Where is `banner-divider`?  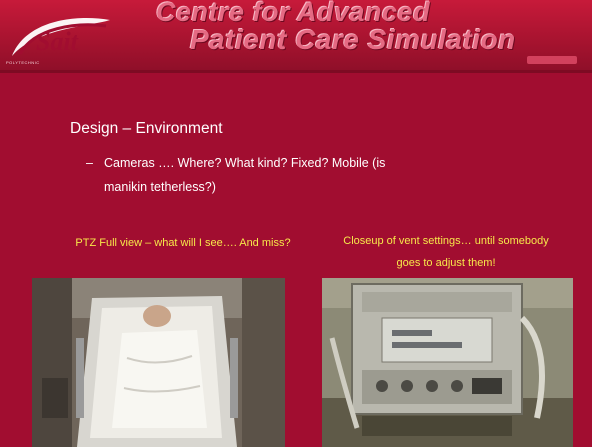
banner-divider is located at coordinates (296, 71).